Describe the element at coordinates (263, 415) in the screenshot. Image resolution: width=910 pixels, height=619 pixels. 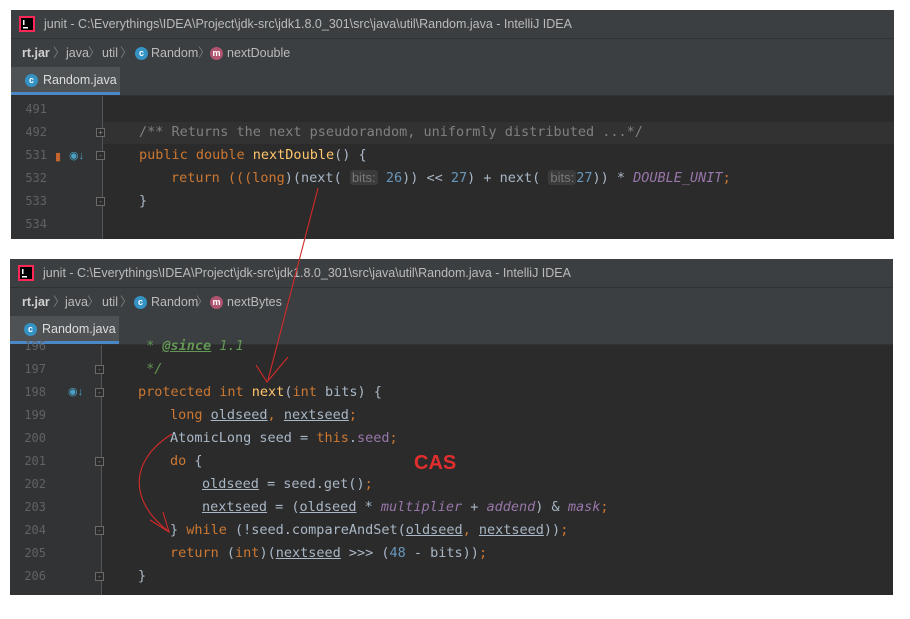
I see `code-line-199: long oldseed, nextseed;` at that location.